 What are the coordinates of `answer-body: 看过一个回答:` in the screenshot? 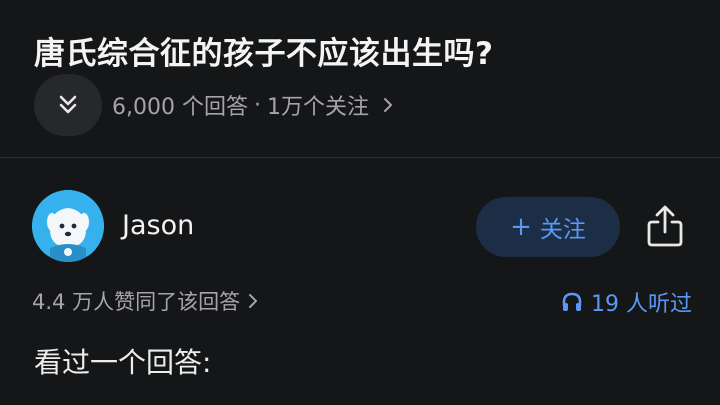 It's located at (123, 362).